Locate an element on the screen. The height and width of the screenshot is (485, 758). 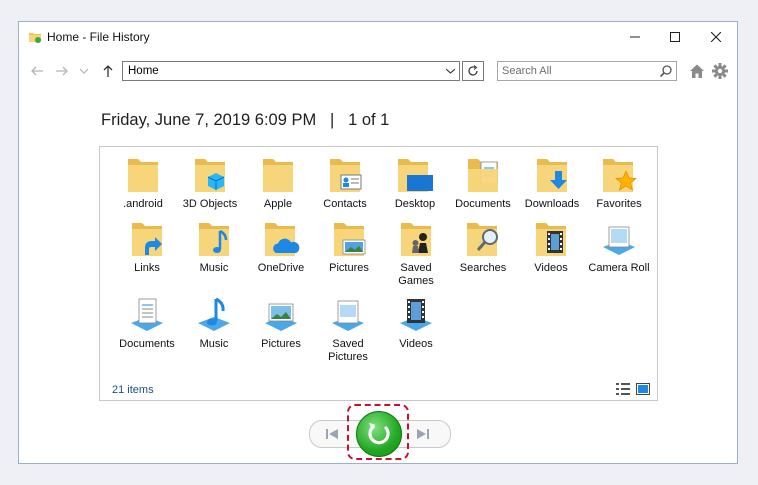
window-title: Home - File History is located at coordinates (98, 37).